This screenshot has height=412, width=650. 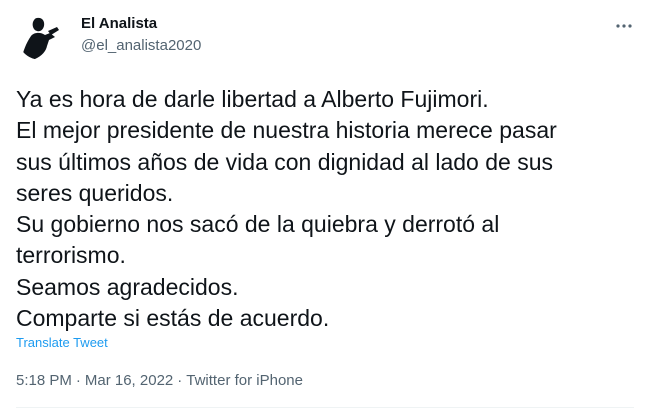 What do you see at coordinates (44, 380) in the screenshot?
I see `tweet-time: 5:18 PM` at bounding box center [44, 380].